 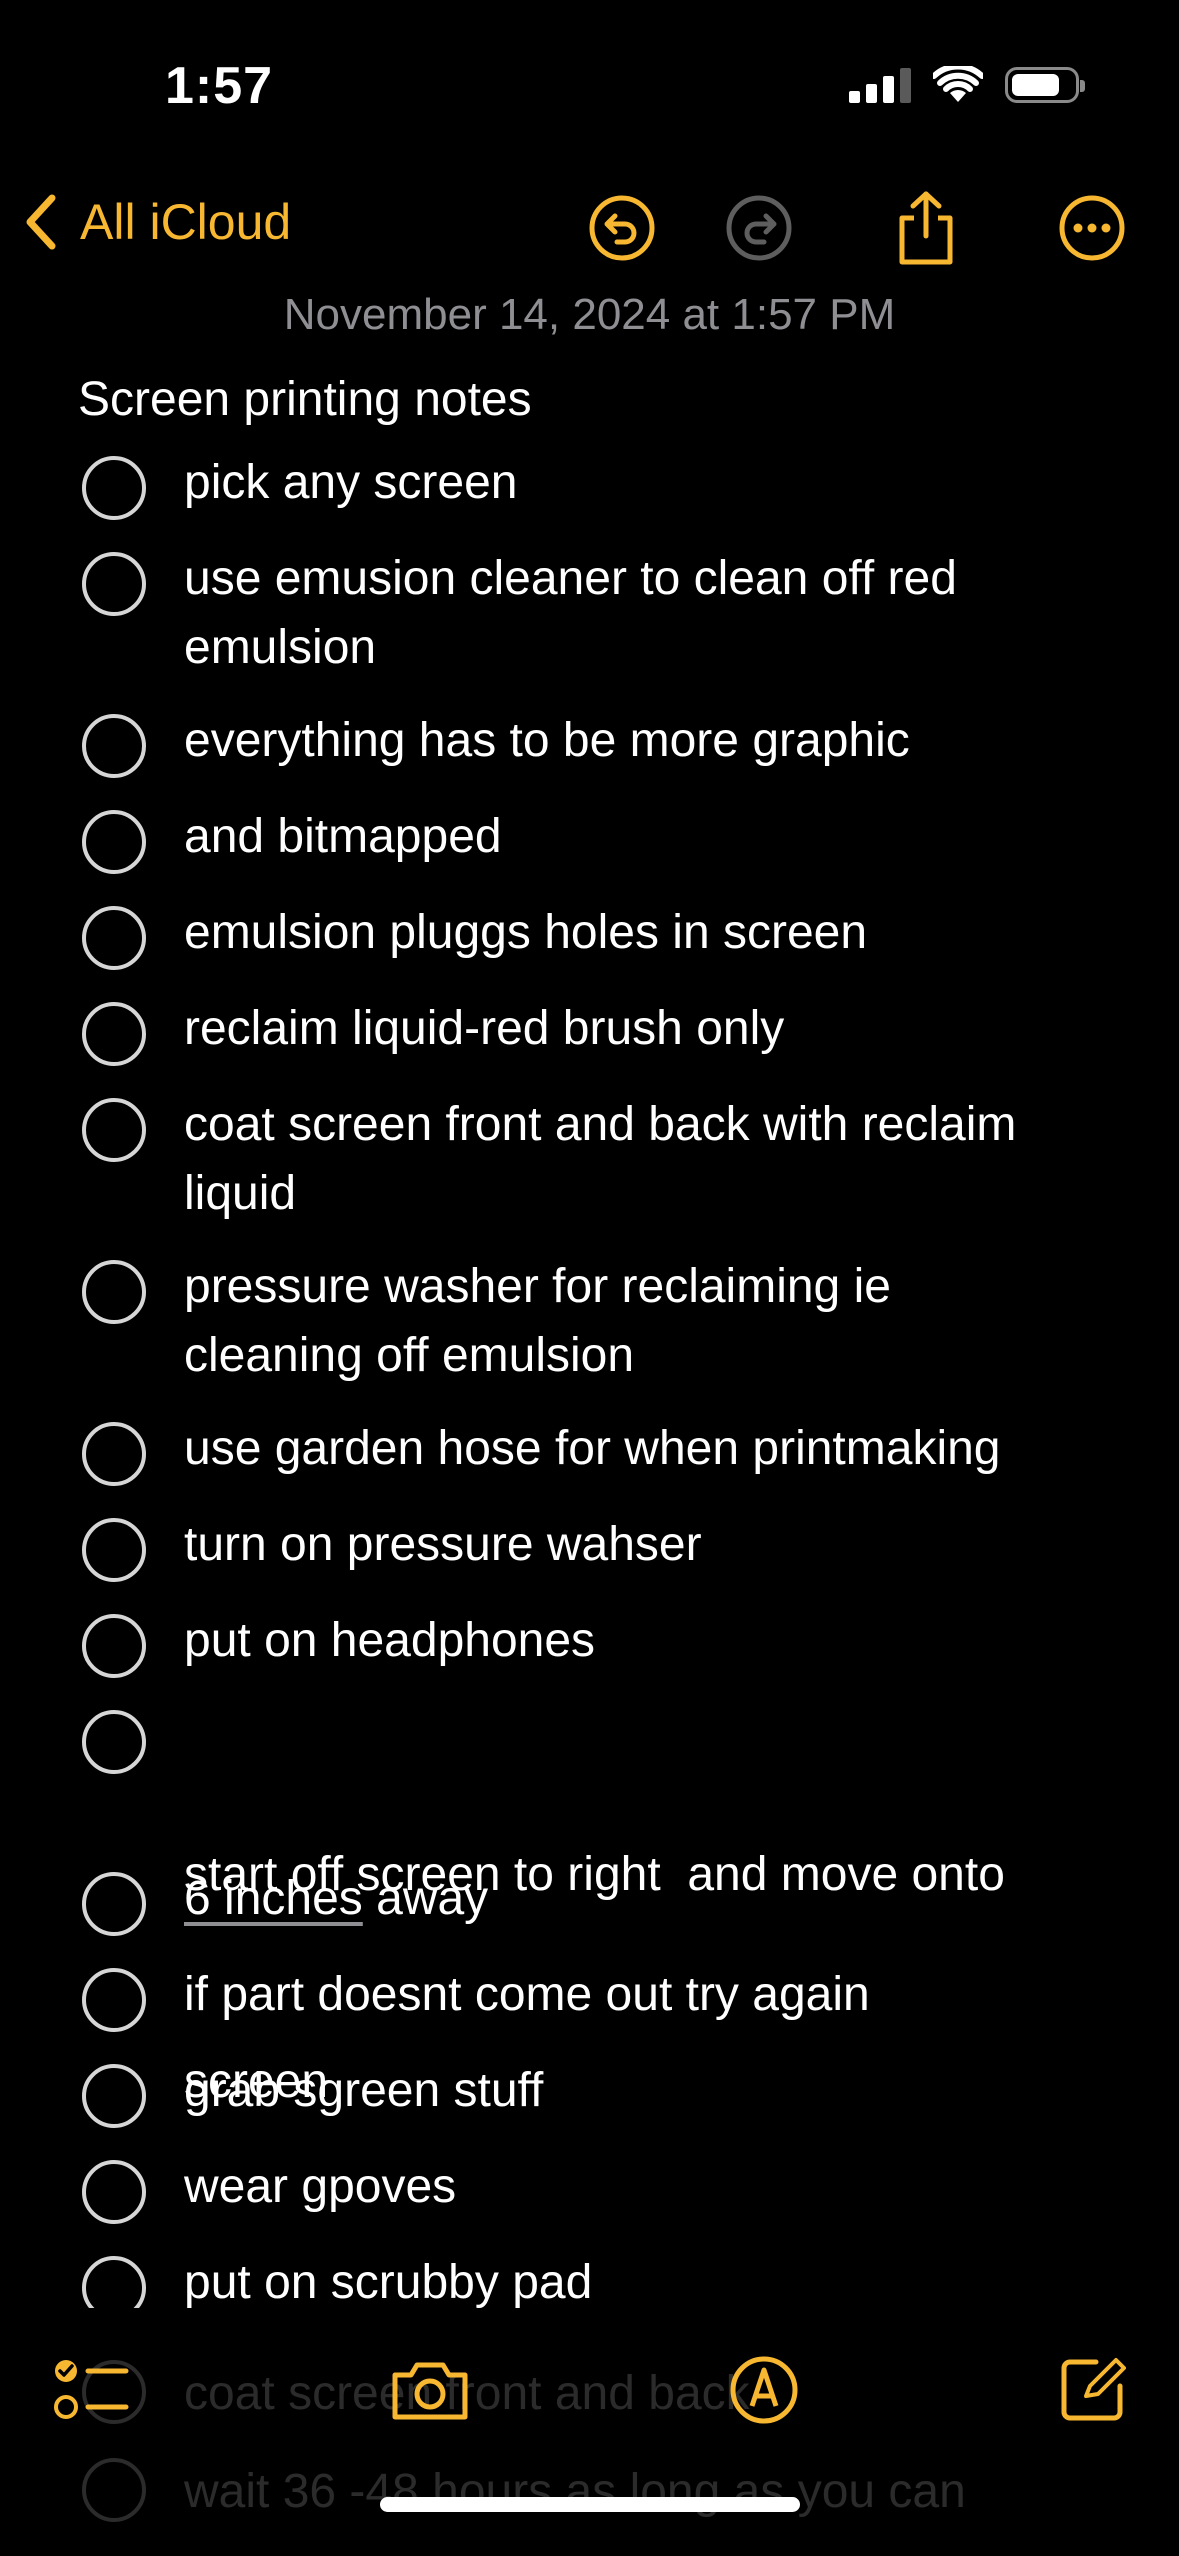 What do you see at coordinates (654, 482) in the screenshot?
I see `checklist-item-text: pick any screen` at bounding box center [654, 482].